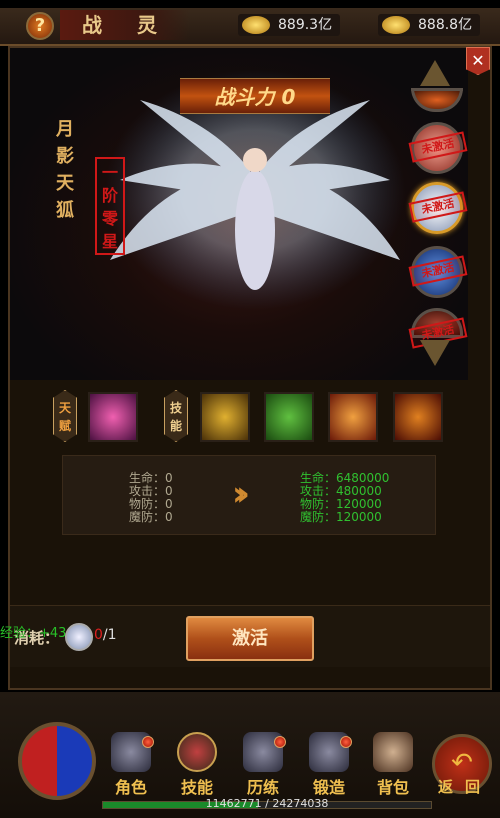 This screenshot has width=500, height=818. Describe the element at coordinates (40, 26) in the screenshot. I see `help-icon: ?` at that location.